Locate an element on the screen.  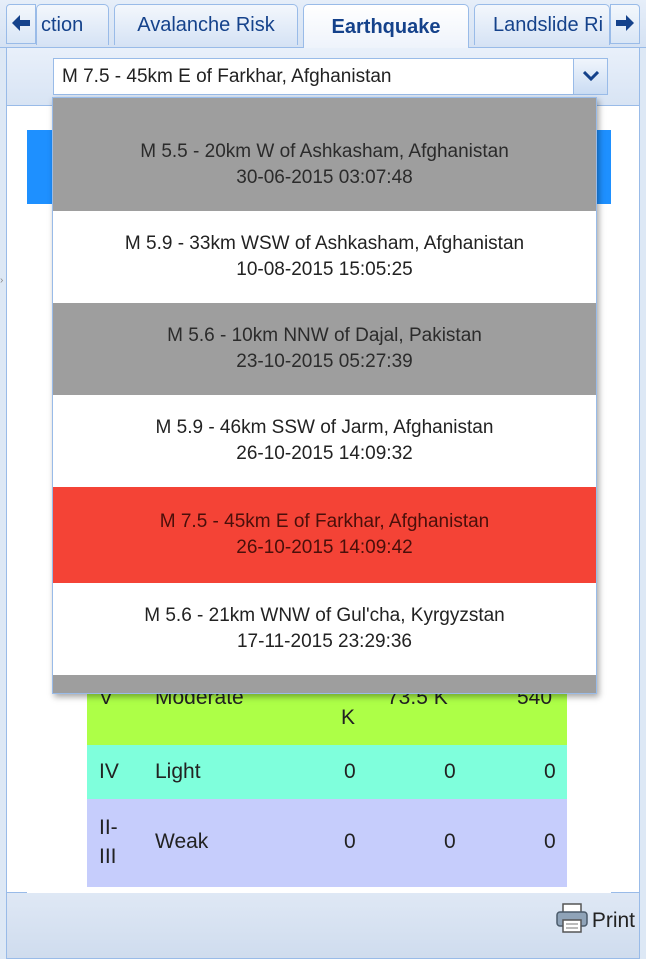
tab-scroll-left-button is located at coordinates (21, 24).